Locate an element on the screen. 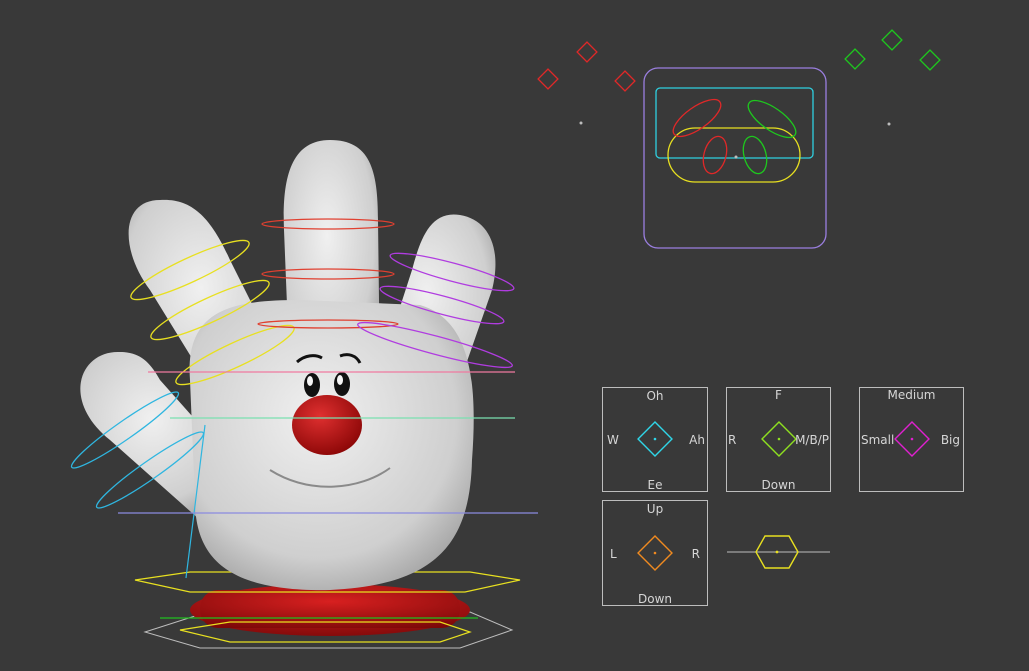 The image size is (1029, 671). panel-top-label: F is located at coordinates (778, 395).